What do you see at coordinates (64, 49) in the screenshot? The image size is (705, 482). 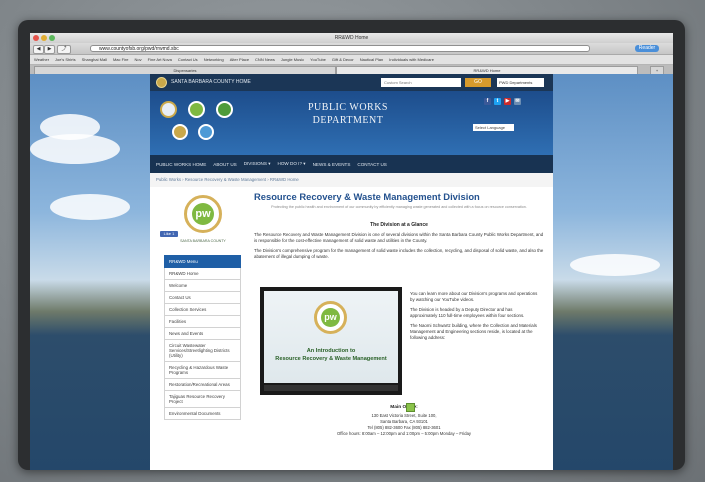 I see `share-icon: ⤴` at bounding box center [64, 49].